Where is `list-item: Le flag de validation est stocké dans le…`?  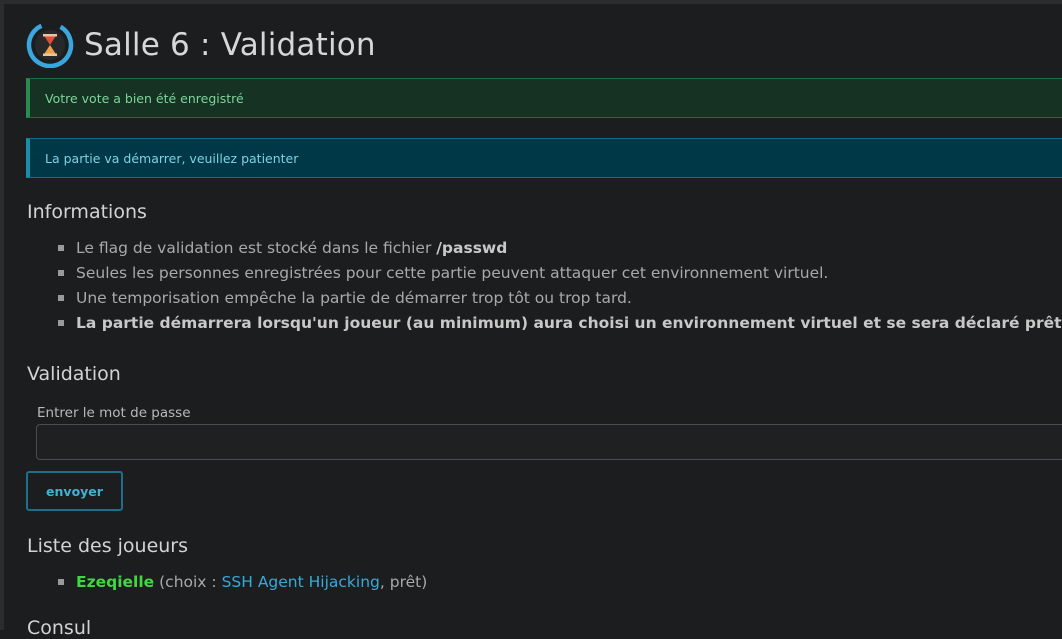 list-item: Le flag de validation est stocké dans le… is located at coordinates (560, 250).